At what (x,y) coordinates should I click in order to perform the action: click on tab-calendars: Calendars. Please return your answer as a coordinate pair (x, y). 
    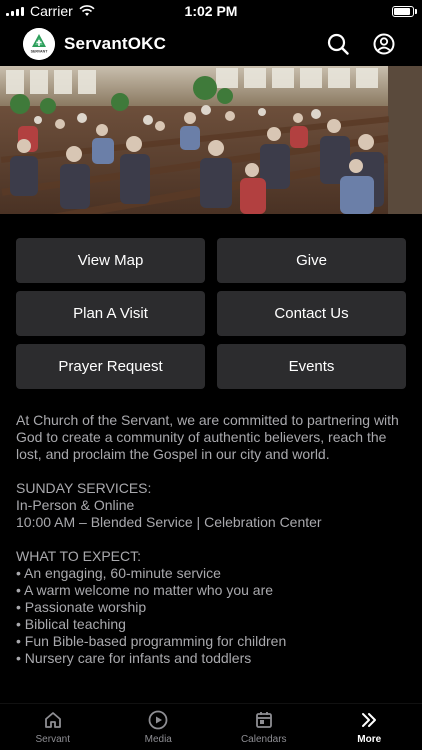
    Looking at the image, I should click on (264, 727).